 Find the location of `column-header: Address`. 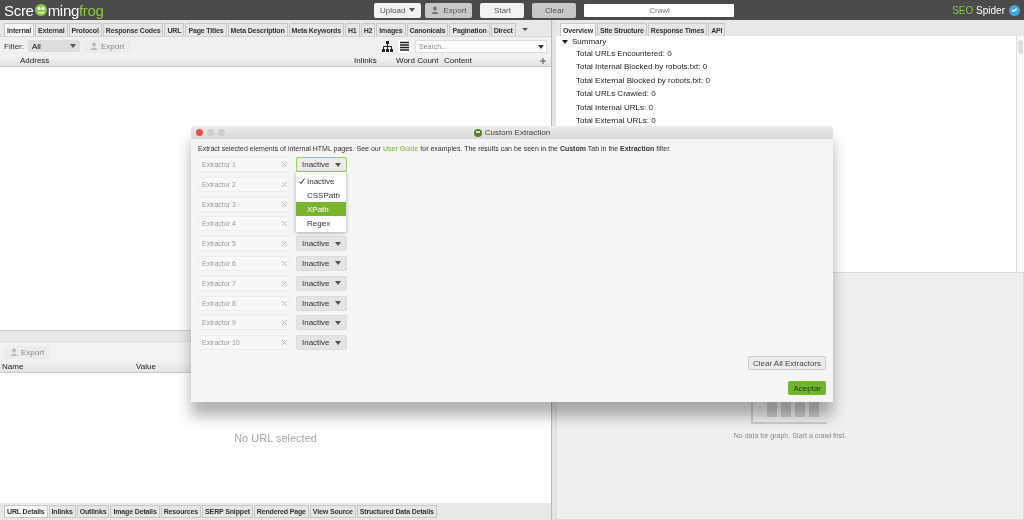

column-header: Address is located at coordinates (187, 60).